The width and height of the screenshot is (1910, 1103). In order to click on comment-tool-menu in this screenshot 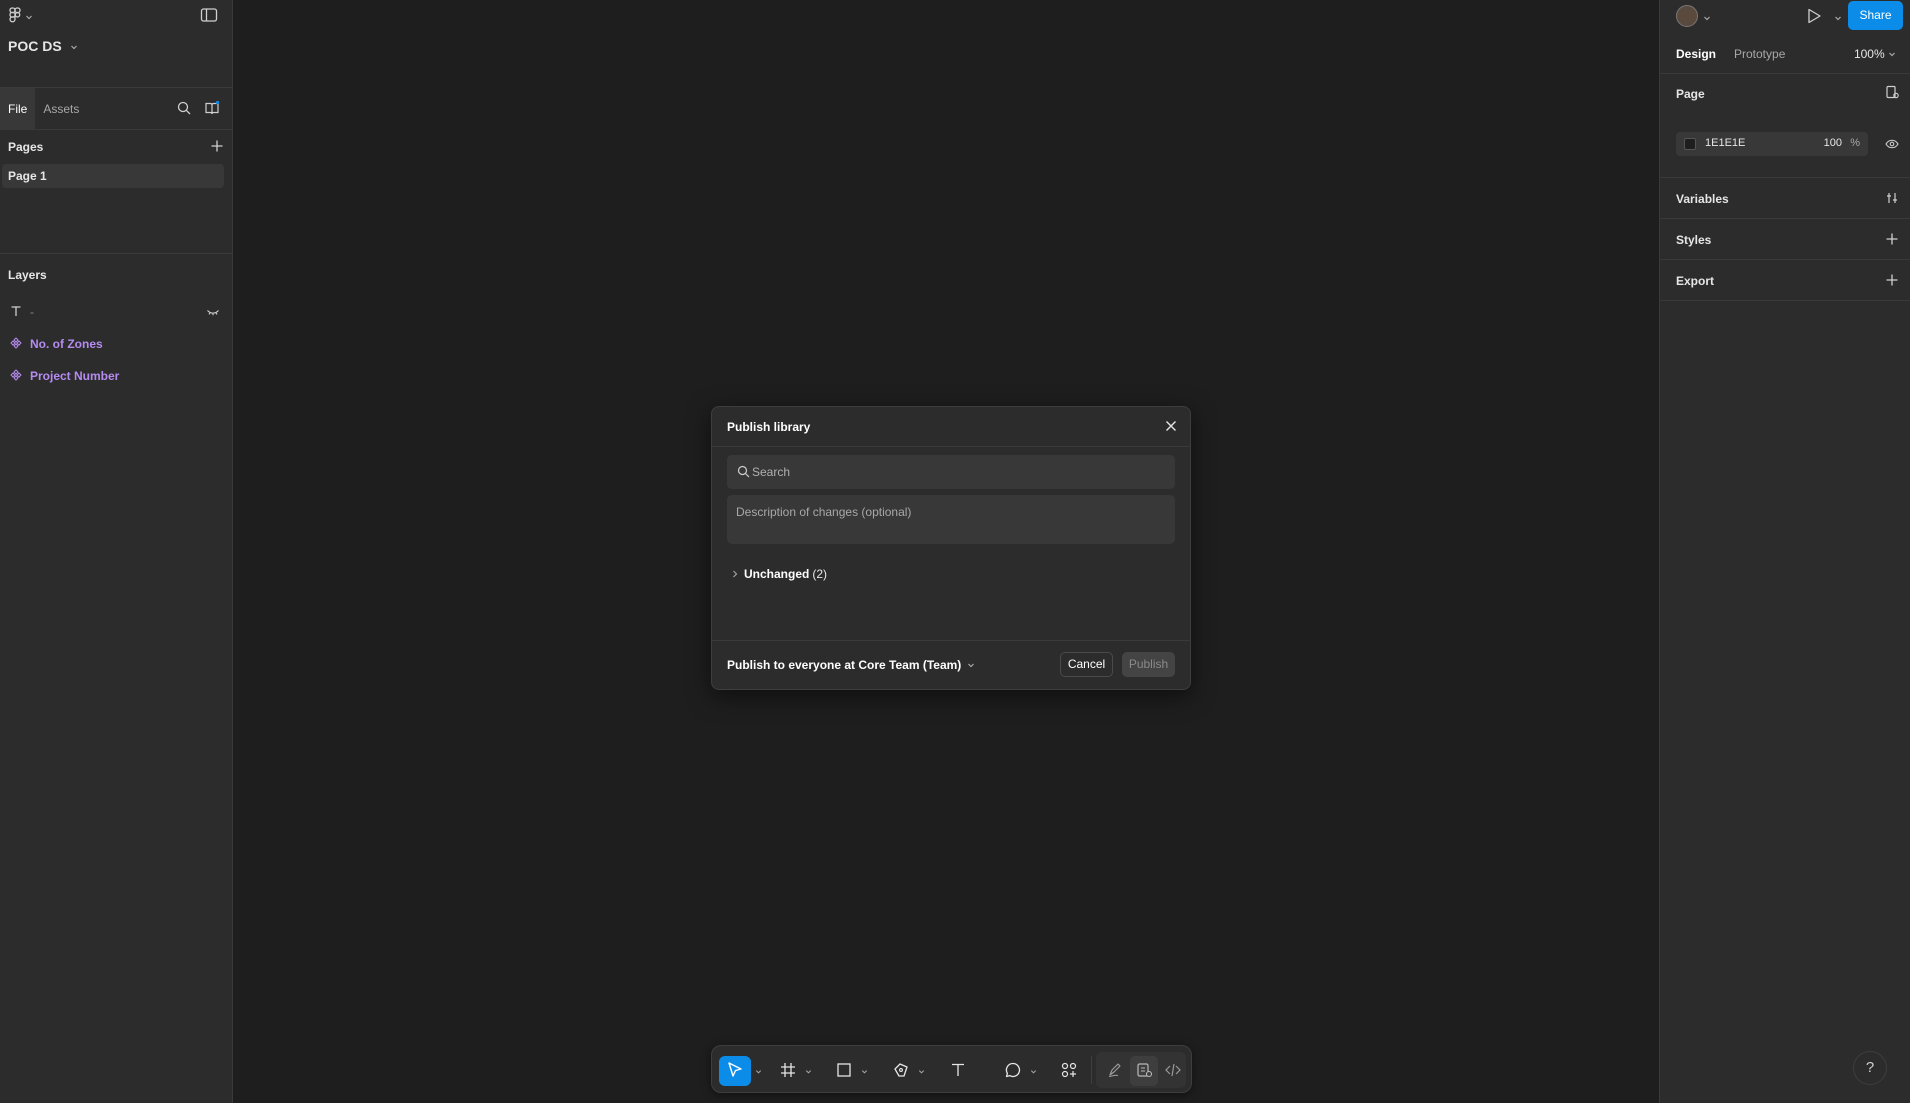, I will do `click(1033, 1071)`.